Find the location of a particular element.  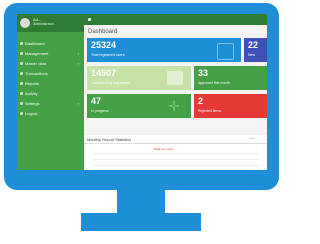

stat-card-in-progress: 47 In progress ✛ is located at coordinates (139, 106).